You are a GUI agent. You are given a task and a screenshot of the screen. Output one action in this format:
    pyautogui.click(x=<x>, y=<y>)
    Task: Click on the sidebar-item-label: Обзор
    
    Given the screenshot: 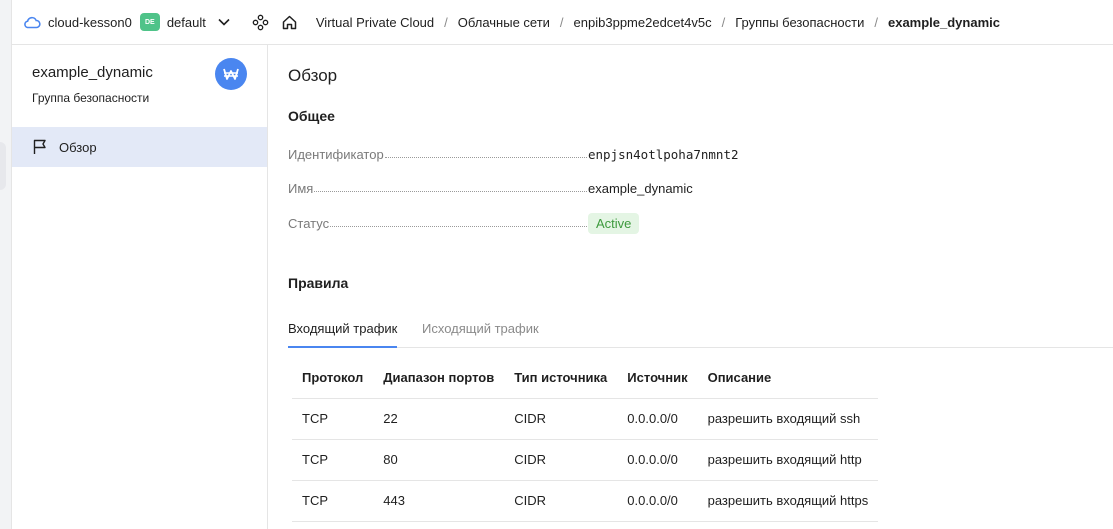 What is the action you would take?
    pyautogui.click(x=78, y=147)
    